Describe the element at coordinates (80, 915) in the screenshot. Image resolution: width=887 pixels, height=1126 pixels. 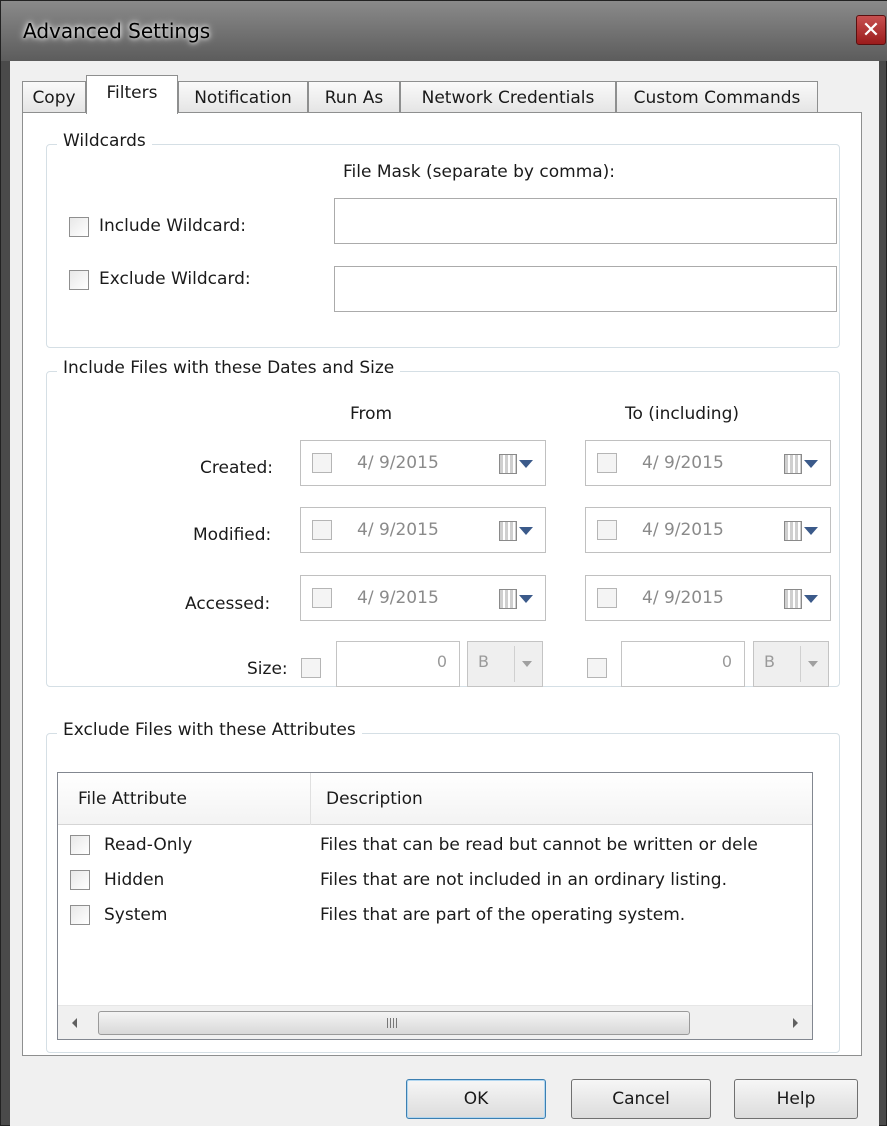
I see `system-checkbox` at that location.